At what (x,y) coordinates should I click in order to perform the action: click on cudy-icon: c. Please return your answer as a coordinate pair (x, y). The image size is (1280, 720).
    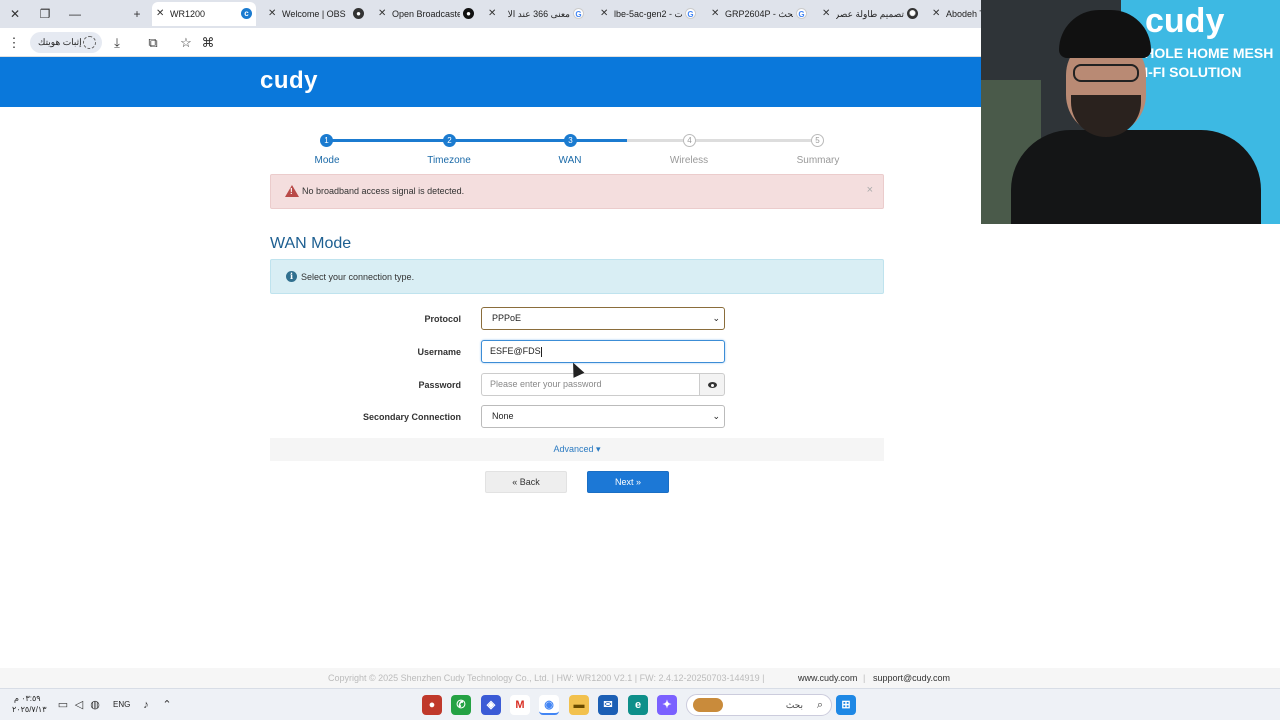
    Looking at the image, I should click on (246, 13).